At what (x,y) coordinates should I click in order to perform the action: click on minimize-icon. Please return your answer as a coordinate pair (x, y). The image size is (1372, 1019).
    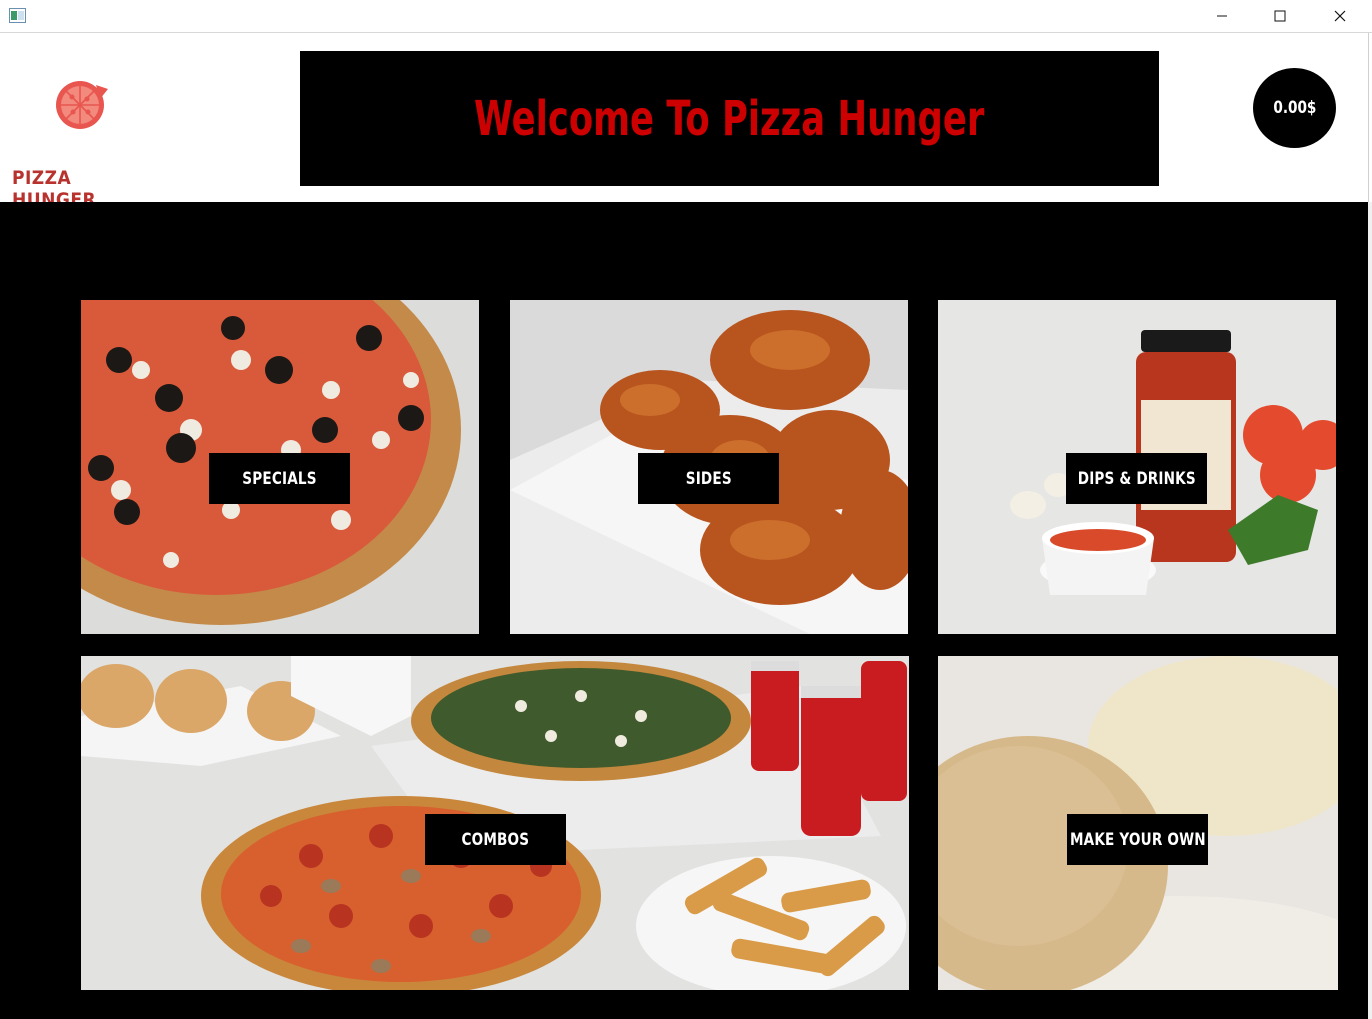
    Looking at the image, I should click on (1222, 16).